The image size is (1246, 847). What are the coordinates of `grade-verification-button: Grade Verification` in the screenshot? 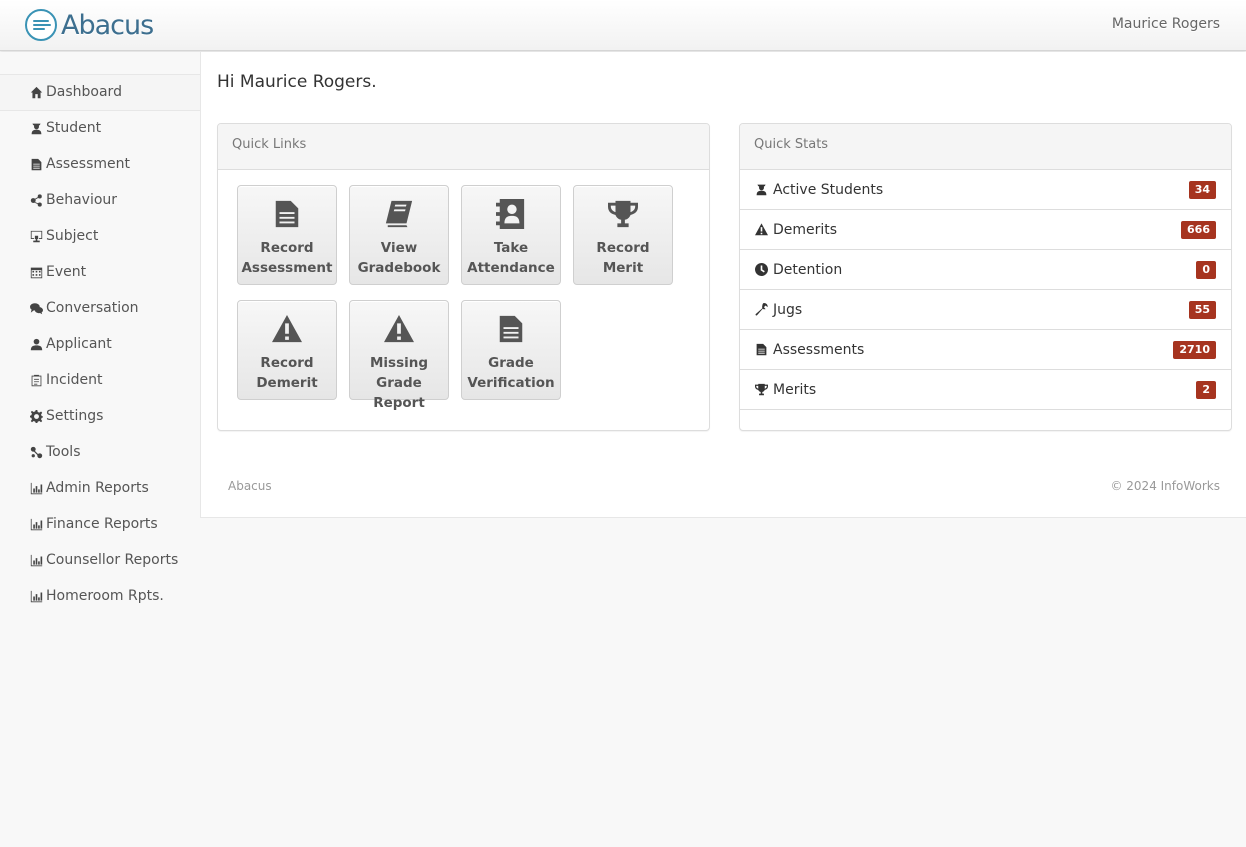 It's located at (511, 350).